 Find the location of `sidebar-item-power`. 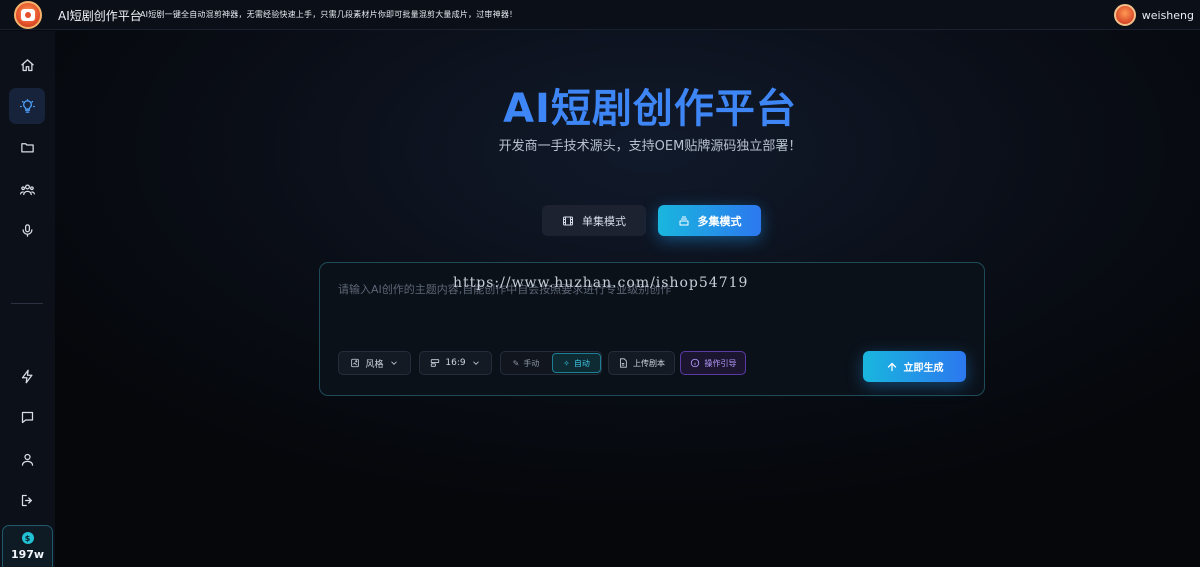

sidebar-item-power is located at coordinates (27, 376).